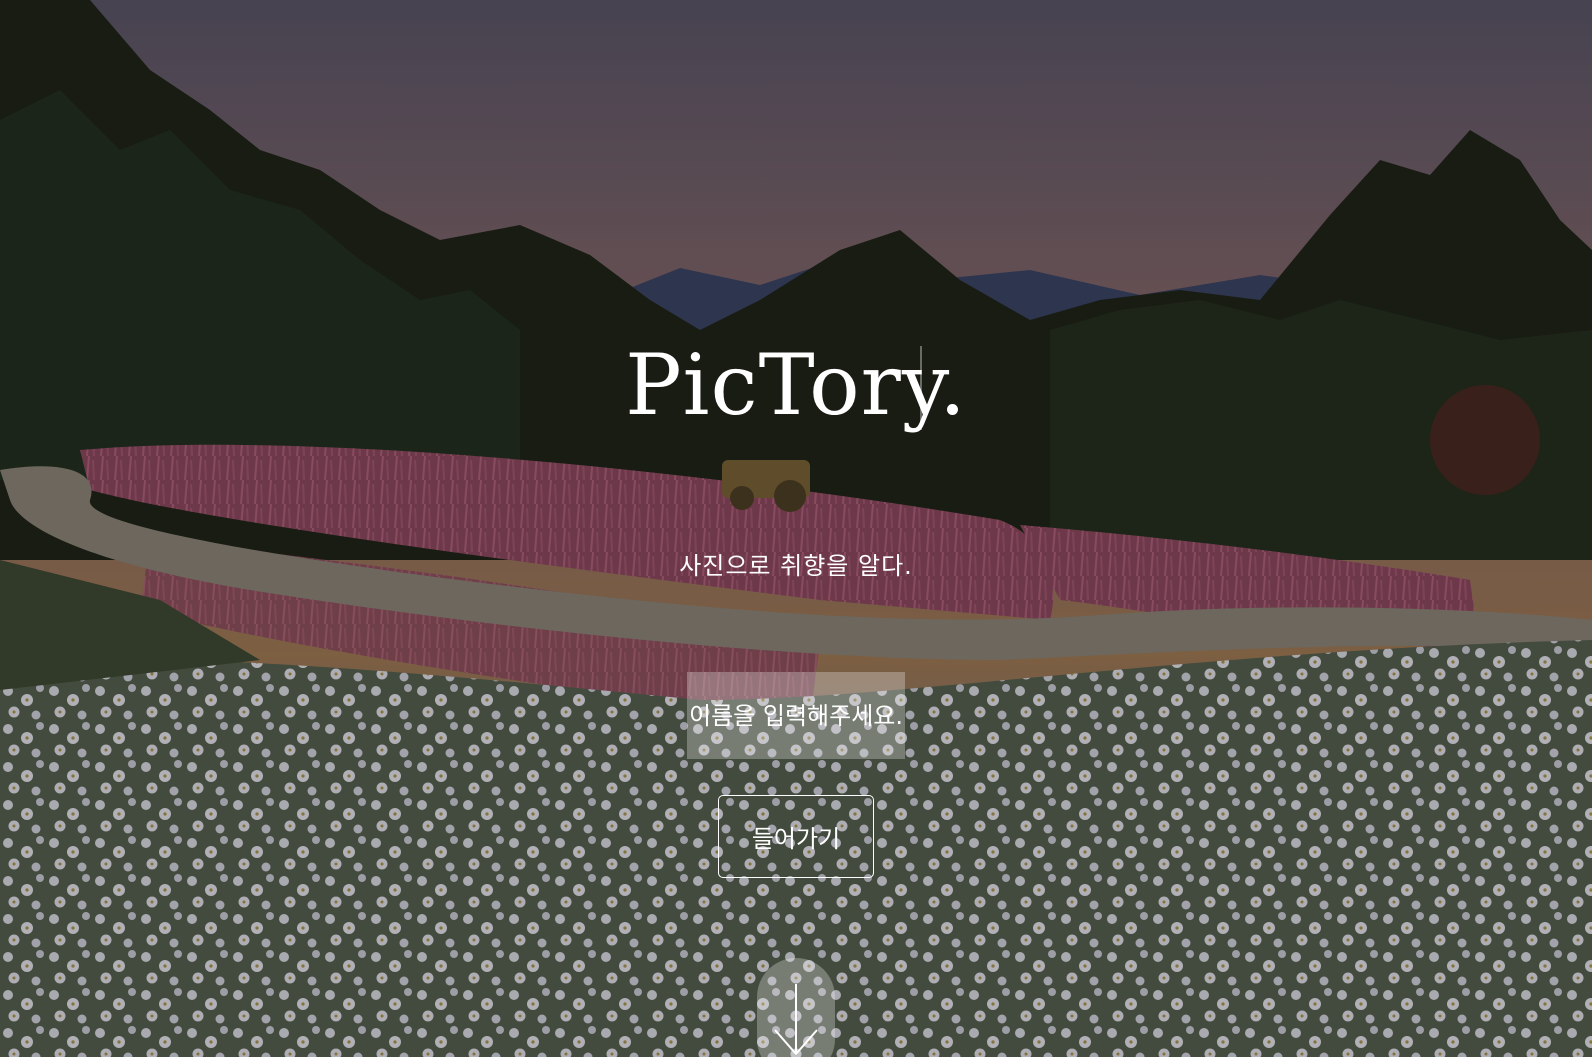 The height and width of the screenshot is (1057, 1592). Describe the element at coordinates (796, 715) in the screenshot. I see `name-input` at that location.